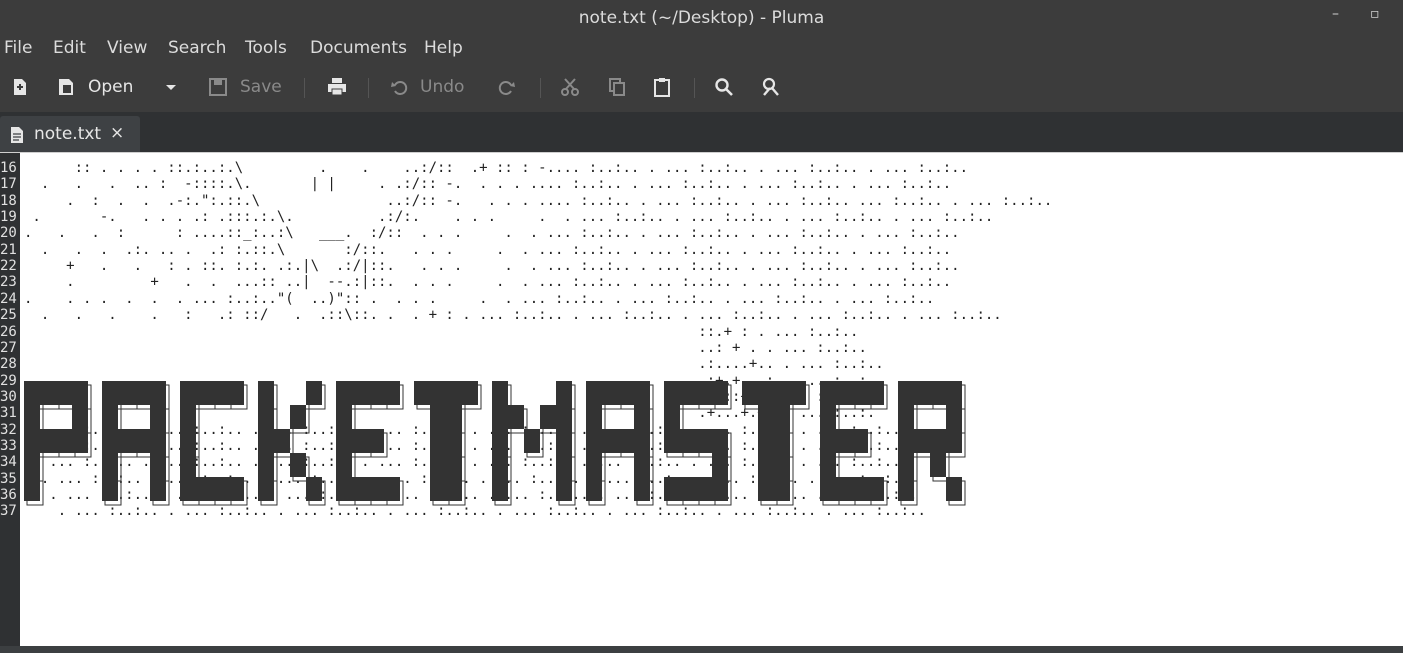 The width and height of the screenshot is (1403, 653). What do you see at coordinates (445, 347) in the screenshot?
I see `text-line: ..: + . . ... :..:..` at bounding box center [445, 347].